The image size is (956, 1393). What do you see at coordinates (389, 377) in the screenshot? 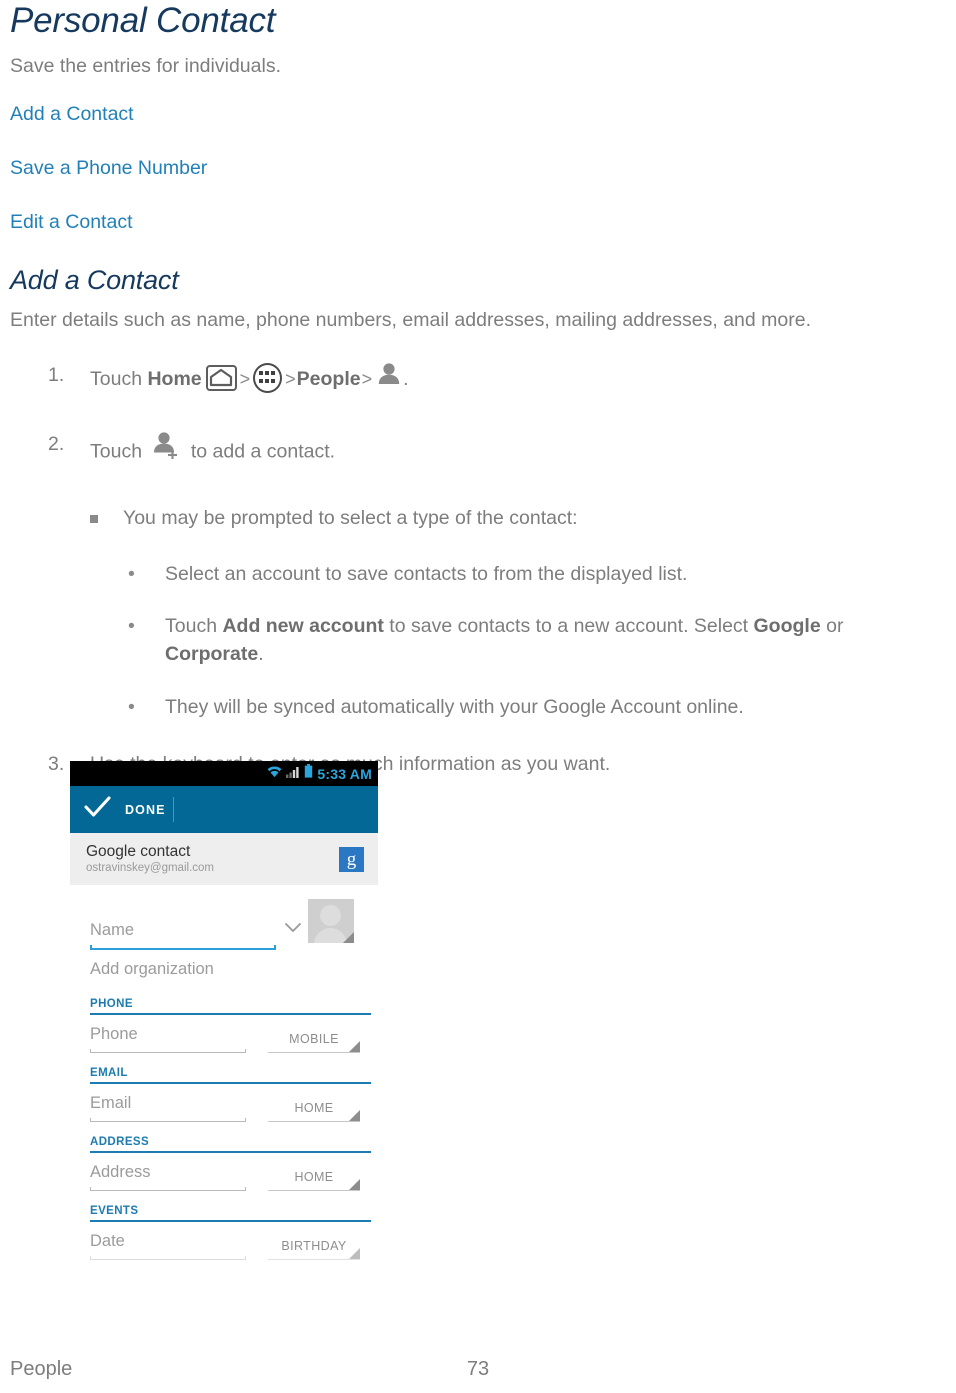
I see `person-icon` at bounding box center [389, 377].